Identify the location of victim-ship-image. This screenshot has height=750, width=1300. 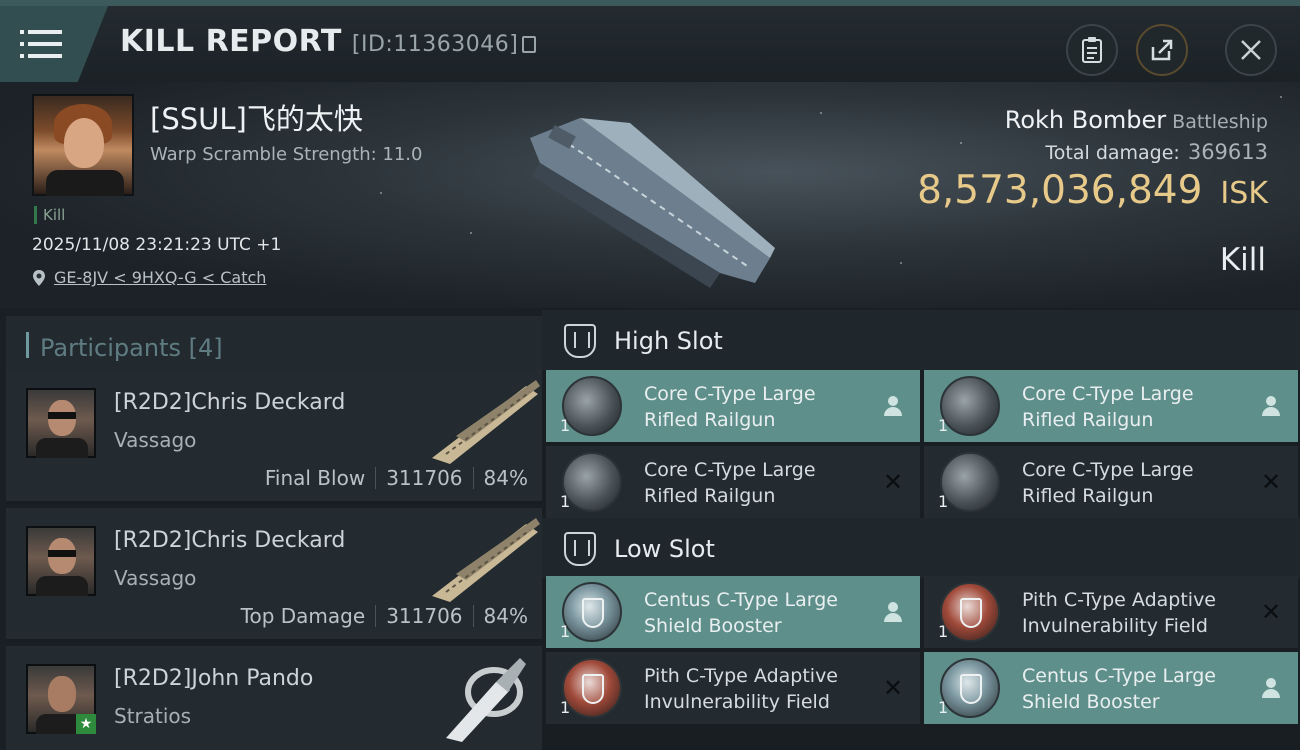
(652, 203).